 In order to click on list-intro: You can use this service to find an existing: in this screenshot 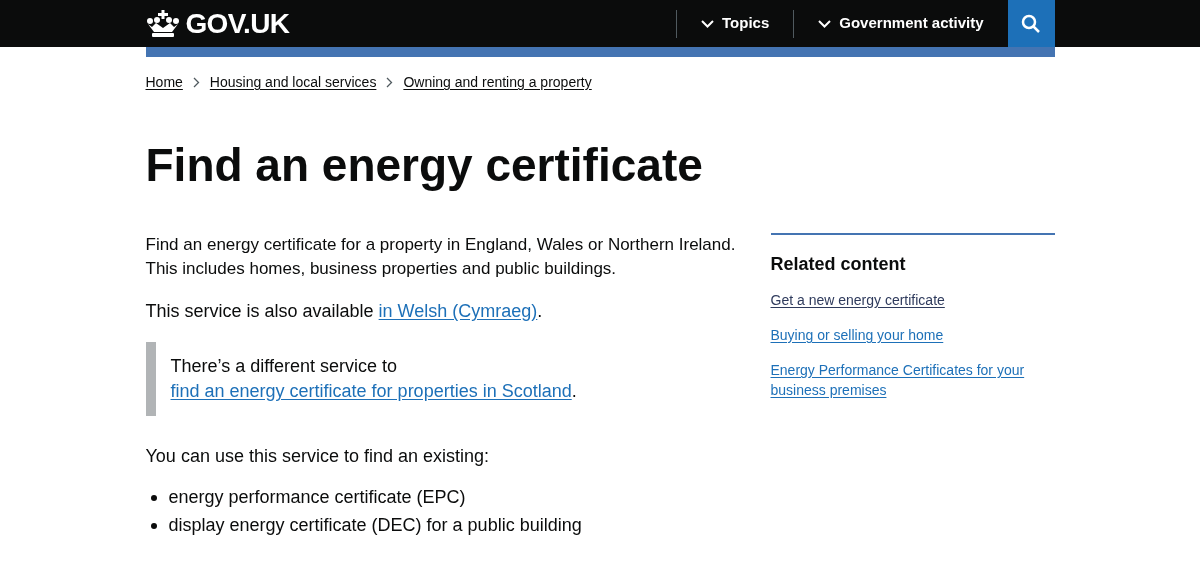, I will do `click(318, 456)`.